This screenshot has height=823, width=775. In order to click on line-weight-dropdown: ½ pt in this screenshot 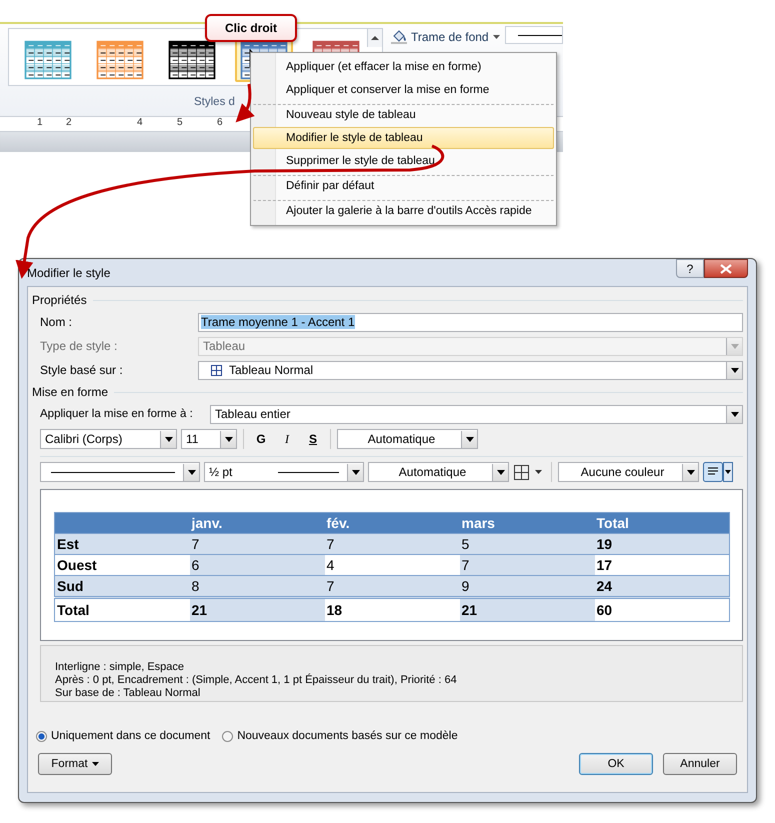, I will do `click(284, 472)`.